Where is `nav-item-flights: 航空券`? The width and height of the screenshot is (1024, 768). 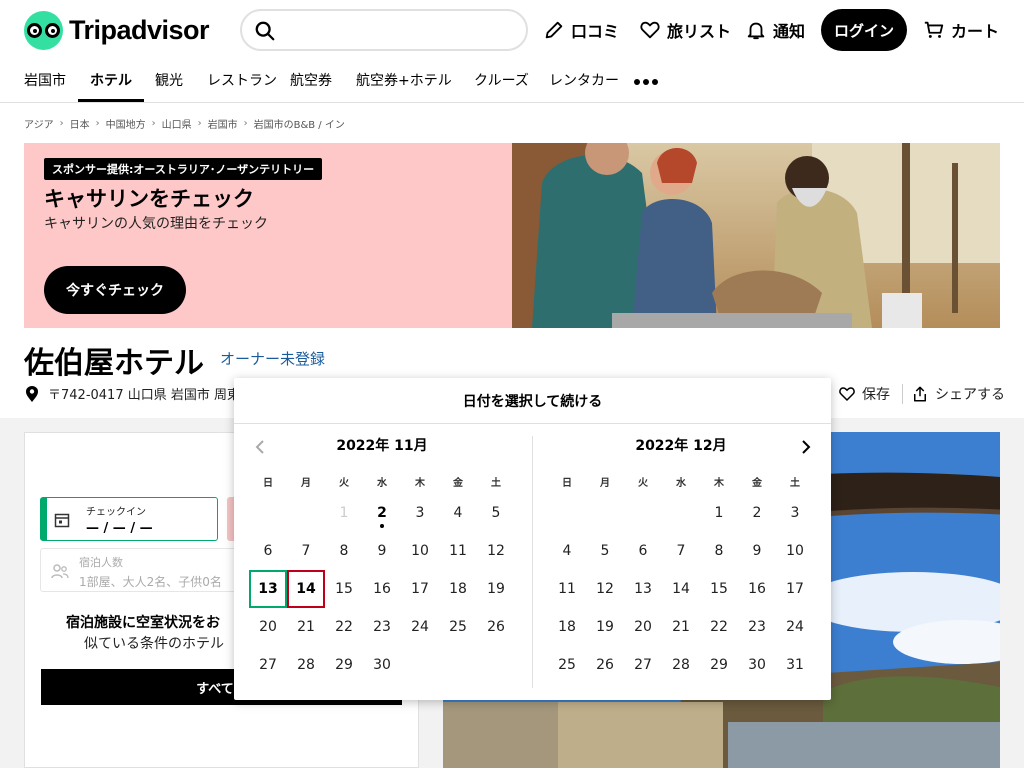 nav-item-flights: 航空券 is located at coordinates (311, 82).